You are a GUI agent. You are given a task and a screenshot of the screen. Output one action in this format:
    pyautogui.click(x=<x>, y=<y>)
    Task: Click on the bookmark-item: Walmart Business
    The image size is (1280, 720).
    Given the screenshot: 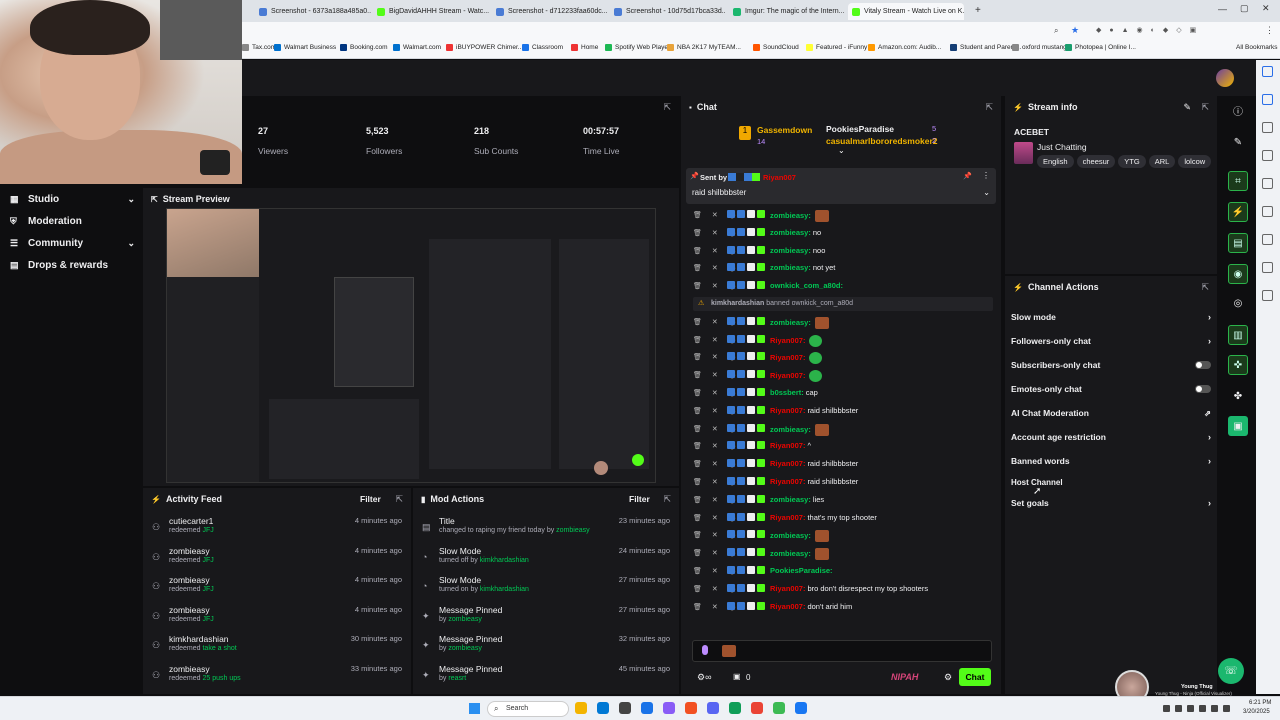 What is the action you would take?
    pyautogui.click(x=305, y=47)
    